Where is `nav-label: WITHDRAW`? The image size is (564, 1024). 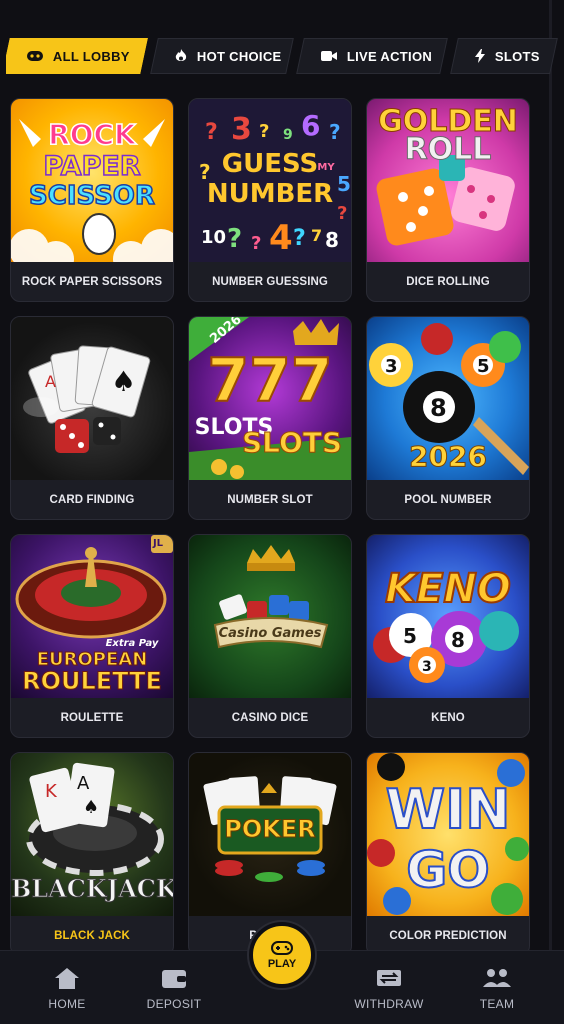 nav-label: WITHDRAW is located at coordinates (389, 1004).